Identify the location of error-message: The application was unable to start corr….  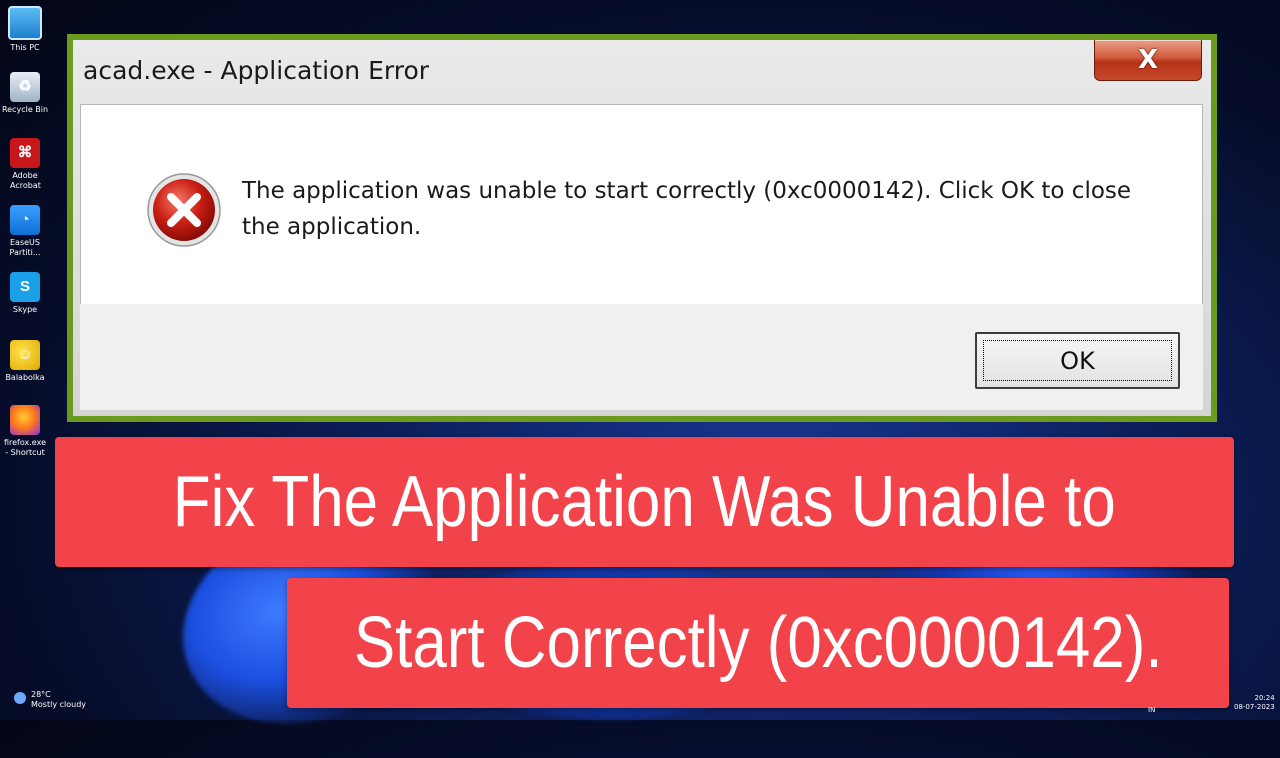
(687, 209).